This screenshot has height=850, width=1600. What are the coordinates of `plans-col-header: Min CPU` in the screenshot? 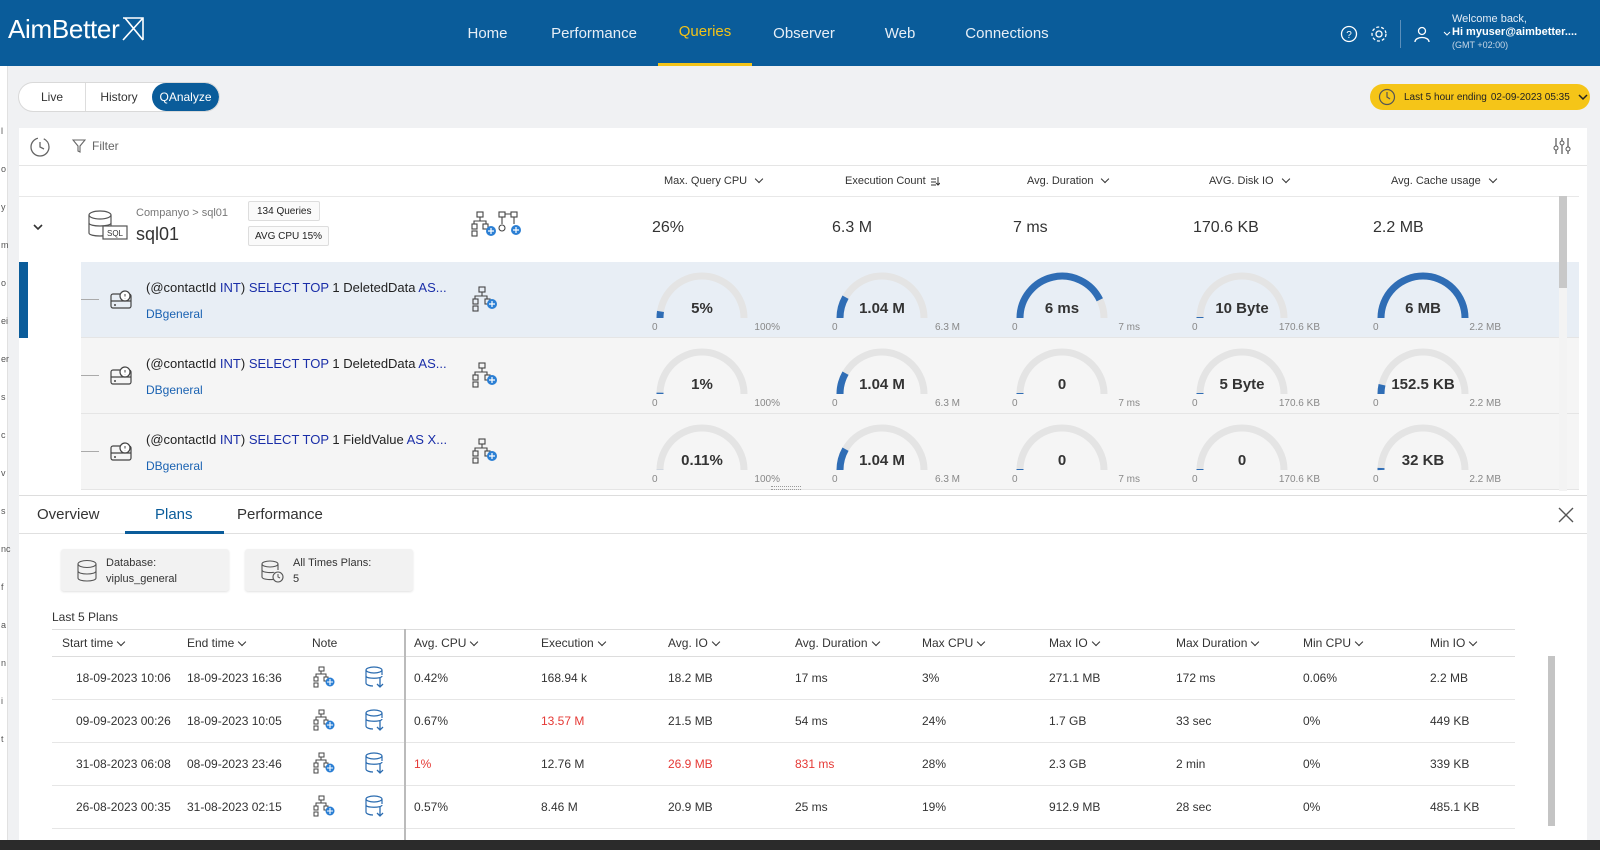 It's located at (1356, 643).